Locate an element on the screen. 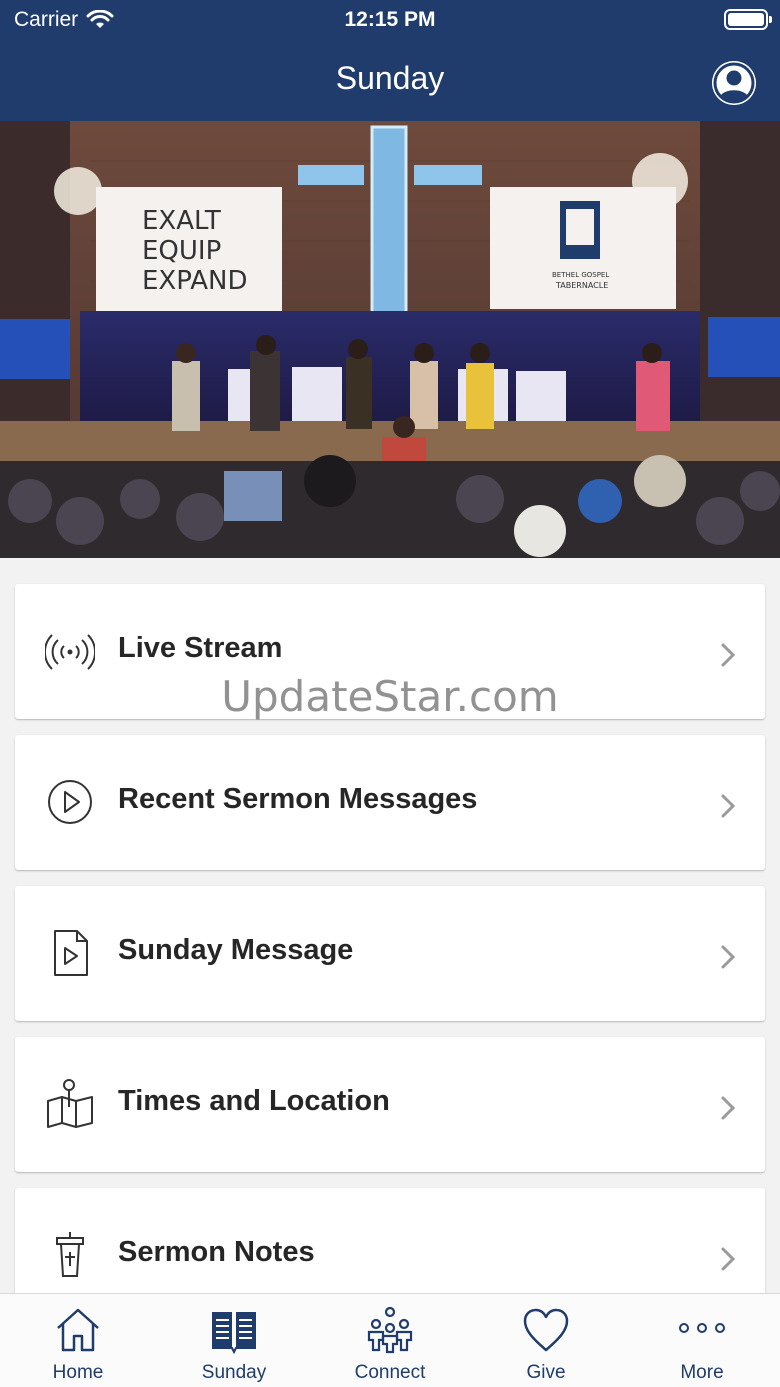 The width and height of the screenshot is (780, 1387). pulpit-icon is located at coordinates (70, 1254).